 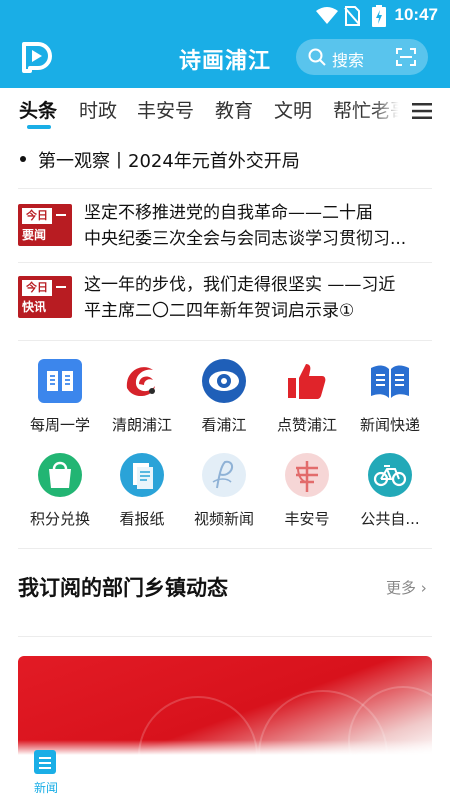 I want to click on nav-news: 新闻, so click(x=46, y=771).